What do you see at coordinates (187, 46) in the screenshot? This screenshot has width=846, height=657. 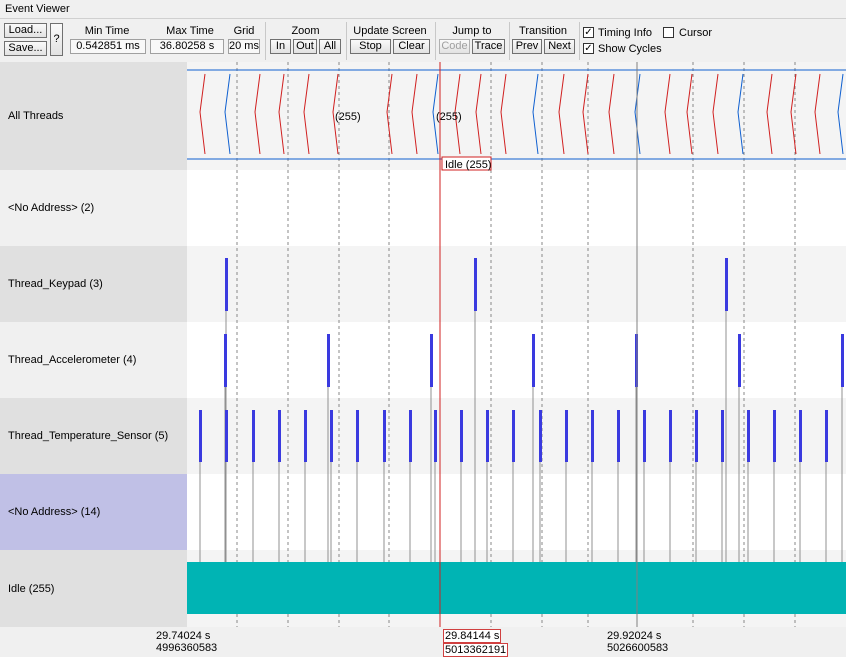 I see `max-time-value: 36.80258 s` at bounding box center [187, 46].